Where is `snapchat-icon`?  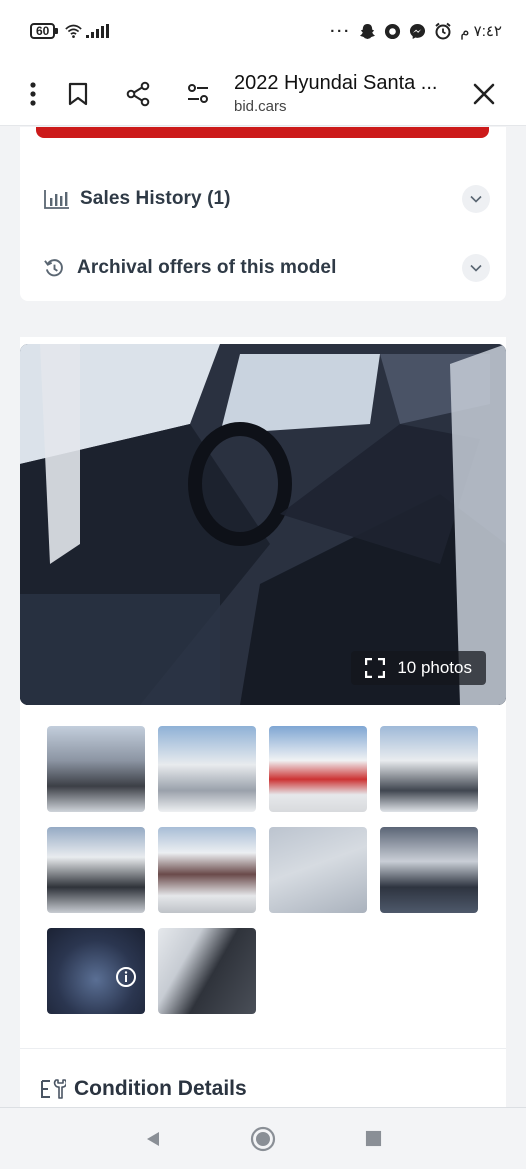
snapchat-icon is located at coordinates (368, 31).